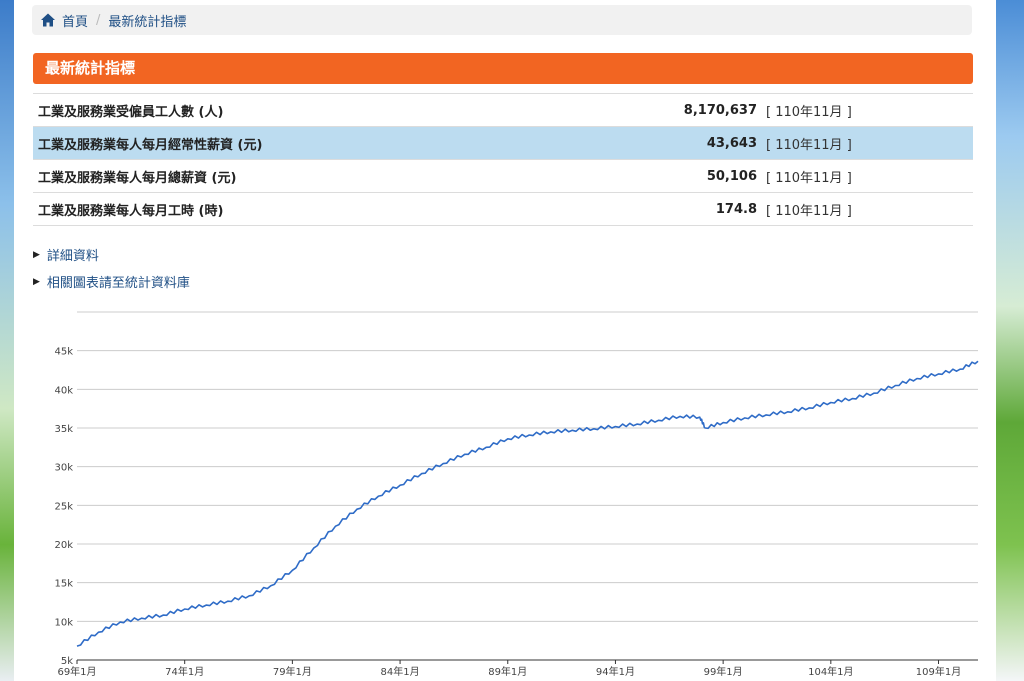  What do you see at coordinates (731, 143) in the screenshot?
I see `stat-value: 43,643` at bounding box center [731, 143].